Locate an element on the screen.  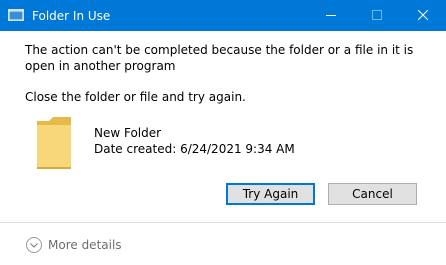
try-again-button: Try Again is located at coordinates (270, 194).